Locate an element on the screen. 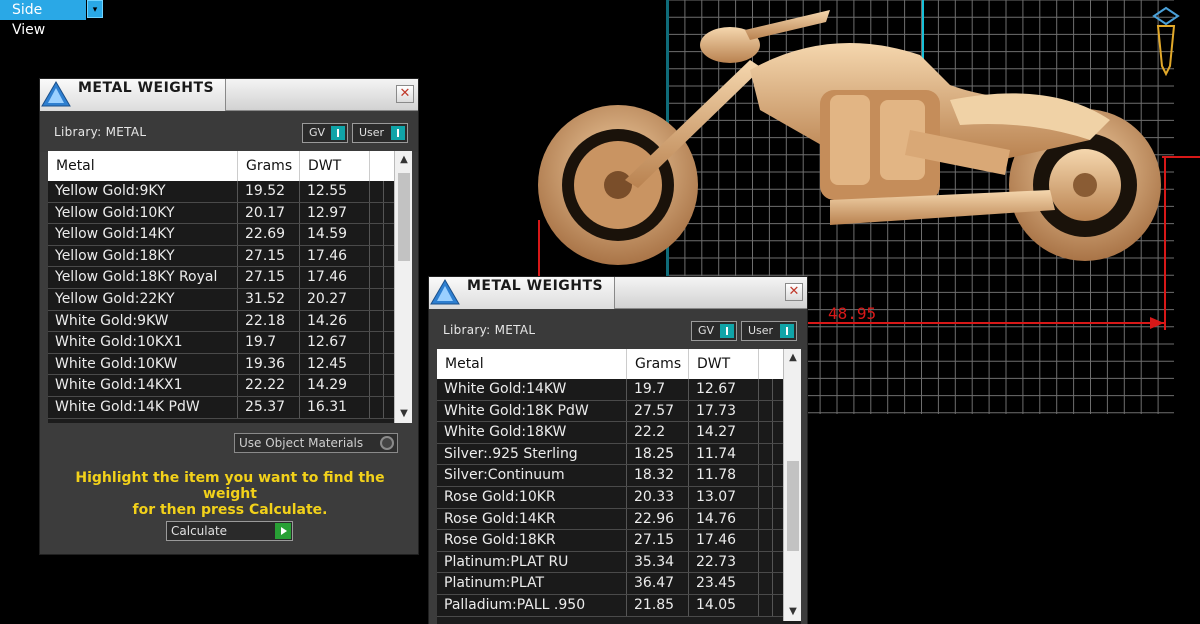  table-row: White Gold:18K PdW 27.57 17.73 is located at coordinates (610, 411).